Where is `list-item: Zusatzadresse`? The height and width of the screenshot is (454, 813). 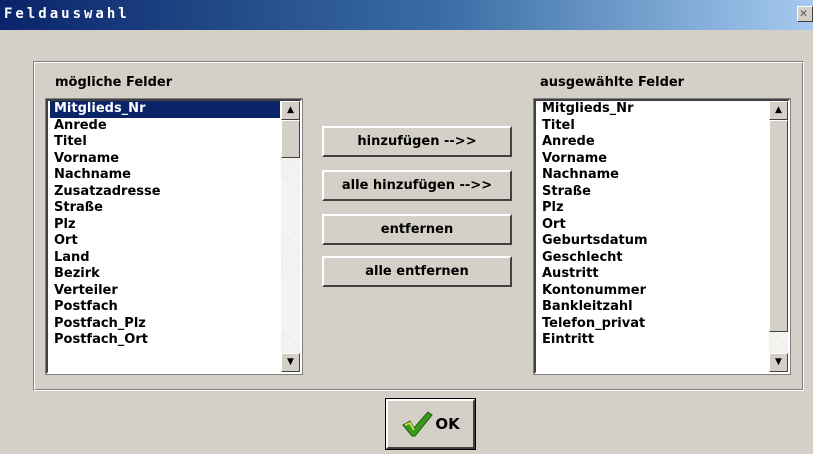
list-item: Zusatzadresse is located at coordinates (165, 192).